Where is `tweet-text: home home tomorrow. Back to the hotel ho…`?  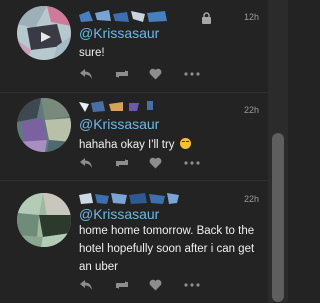
tweet-text: home home tomorrow. Back to the hotel ho… is located at coordinates (167, 249).